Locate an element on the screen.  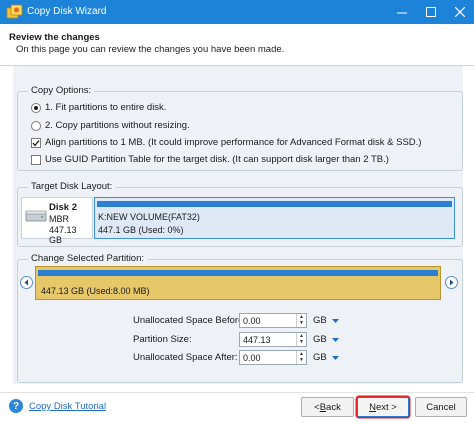
target-partition-detail: 447.1 GB (Used: 0%) is located at coordinates (141, 230).